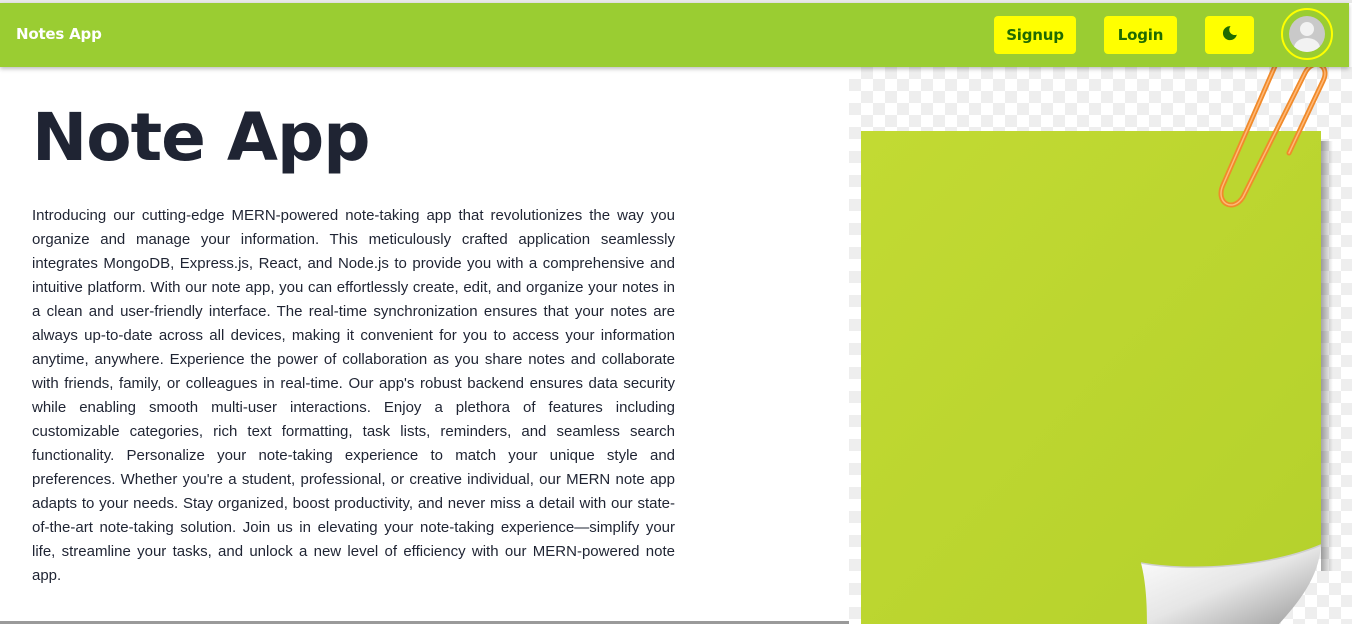 The image size is (1352, 624). Describe the element at coordinates (674, 35) in the screenshot. I see `navbar: Notes App Signup Login` at that location.